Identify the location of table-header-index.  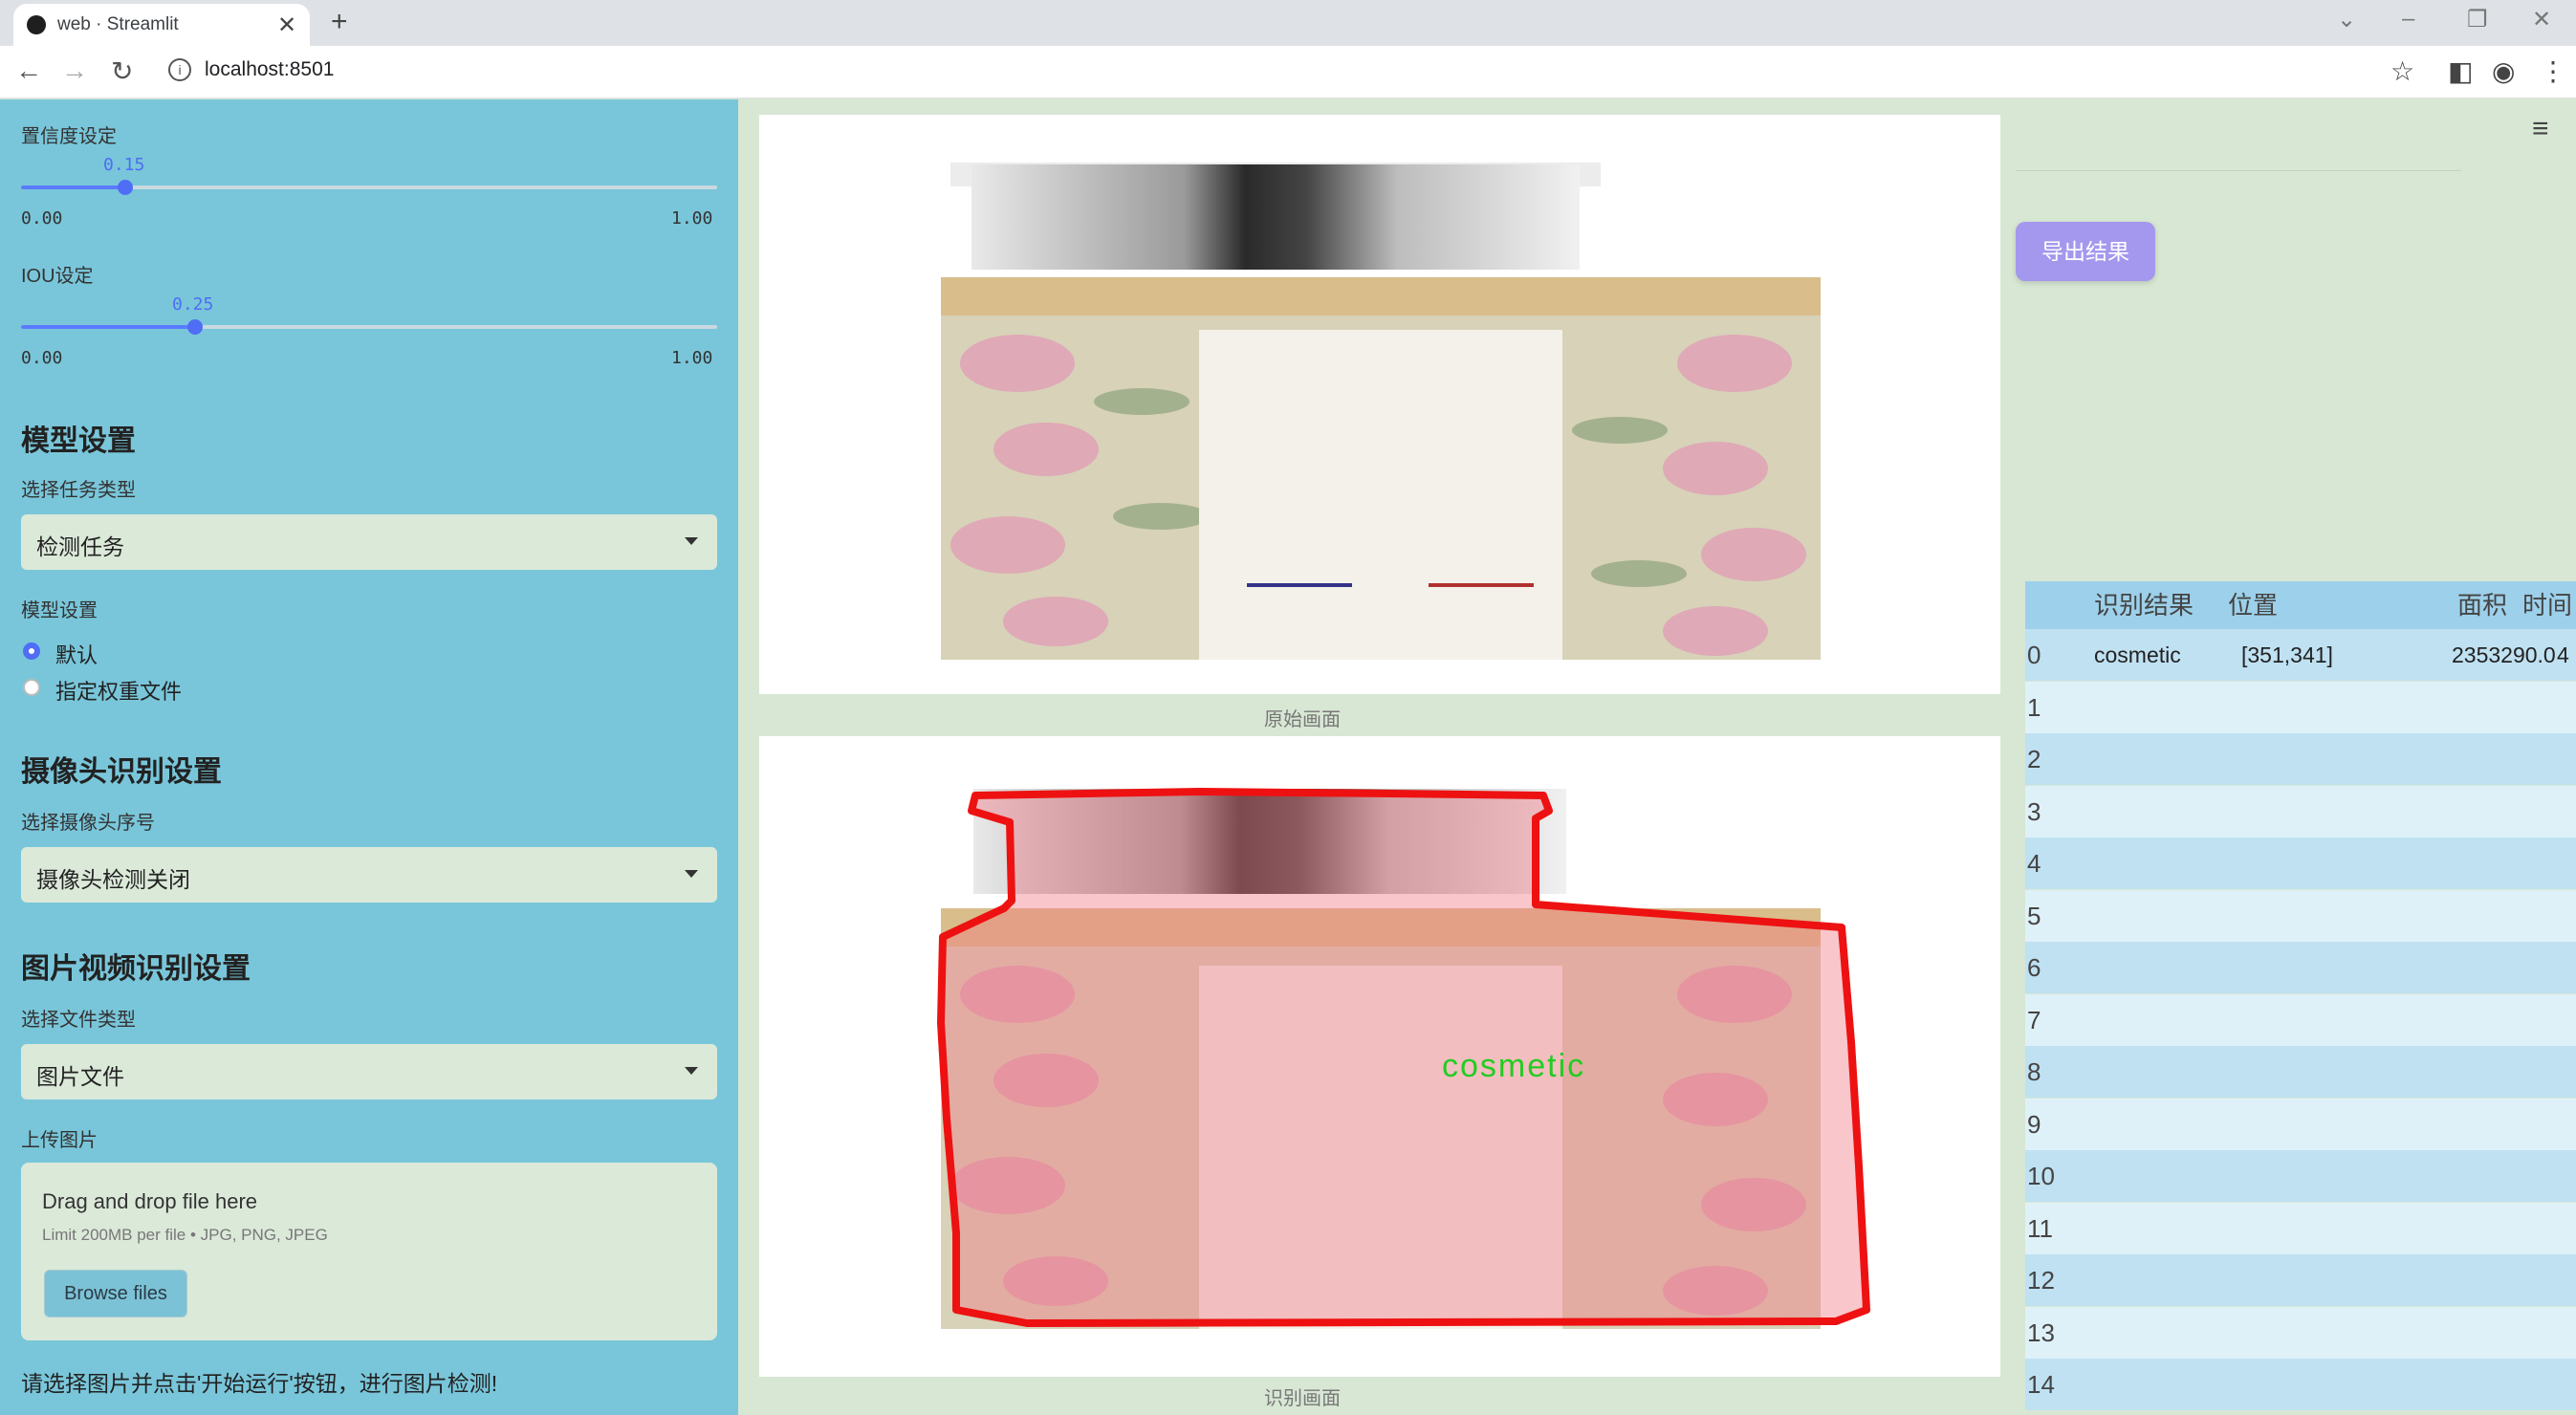
(2052, 605).